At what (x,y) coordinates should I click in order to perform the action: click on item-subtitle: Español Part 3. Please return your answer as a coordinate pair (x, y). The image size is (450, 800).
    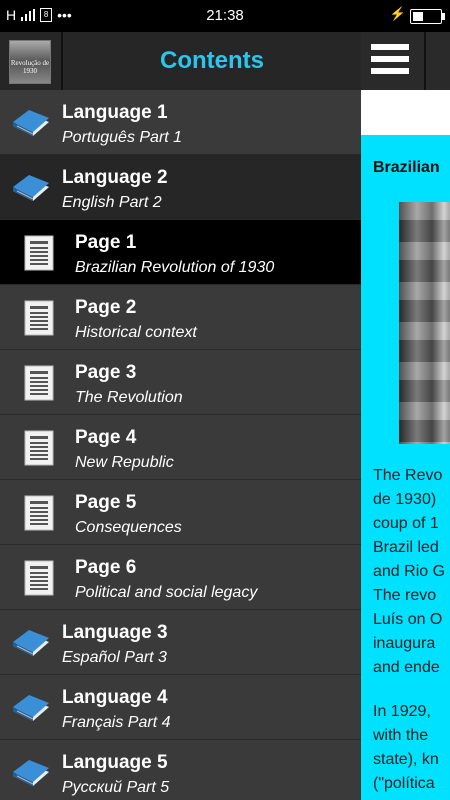
    Looking at the image, I should click on (114, 657).